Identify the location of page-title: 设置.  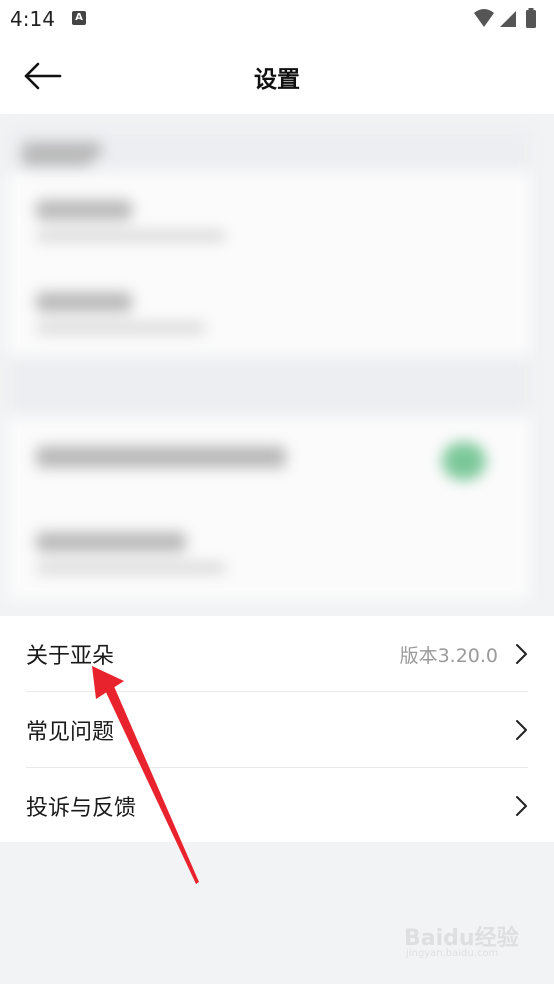
(277, 80).